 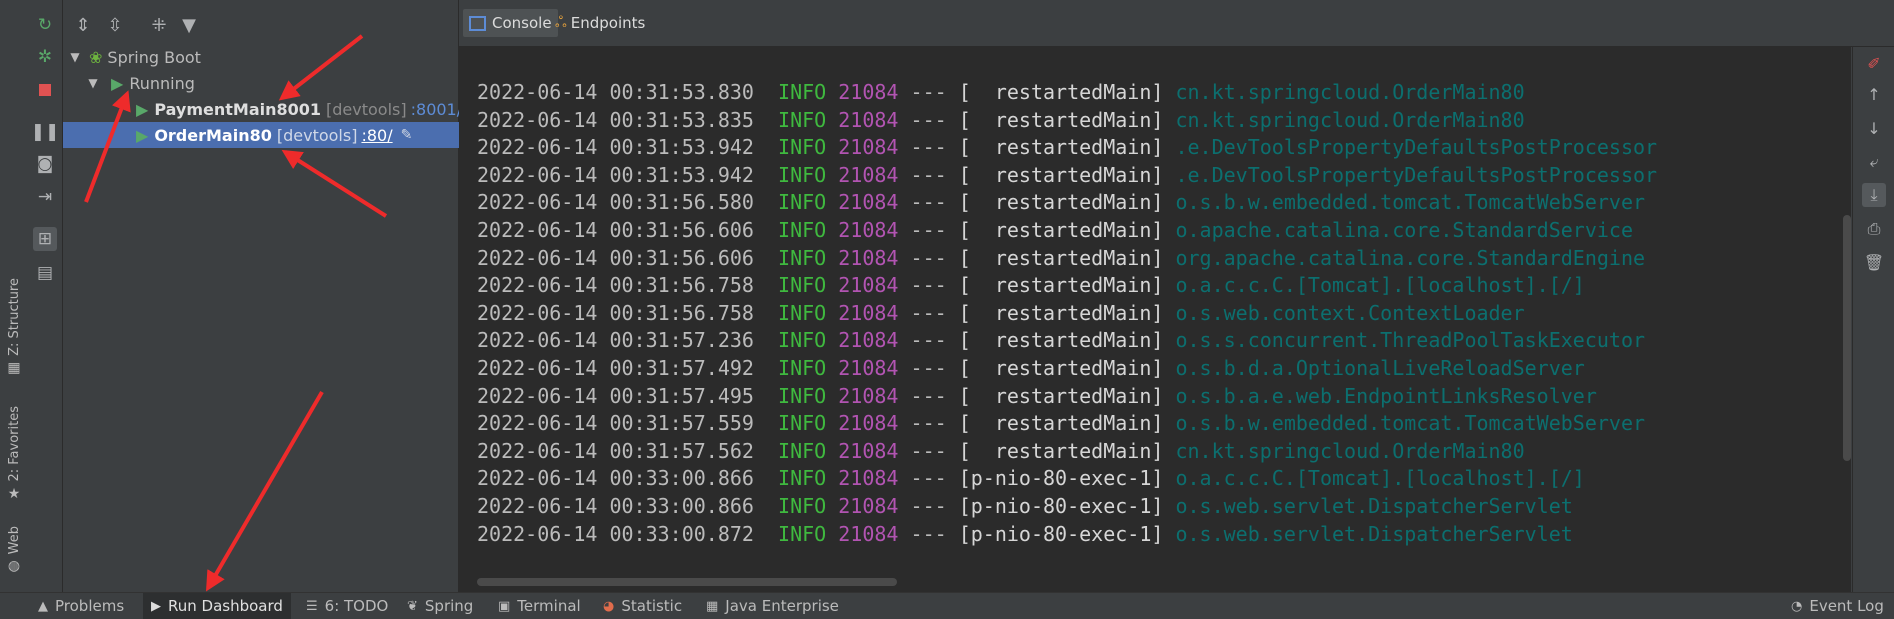 What do you see at coordinates (83, 25) in the screenshot?
I see `expand-all-button: ⇕` at bounding box center [83, 25].